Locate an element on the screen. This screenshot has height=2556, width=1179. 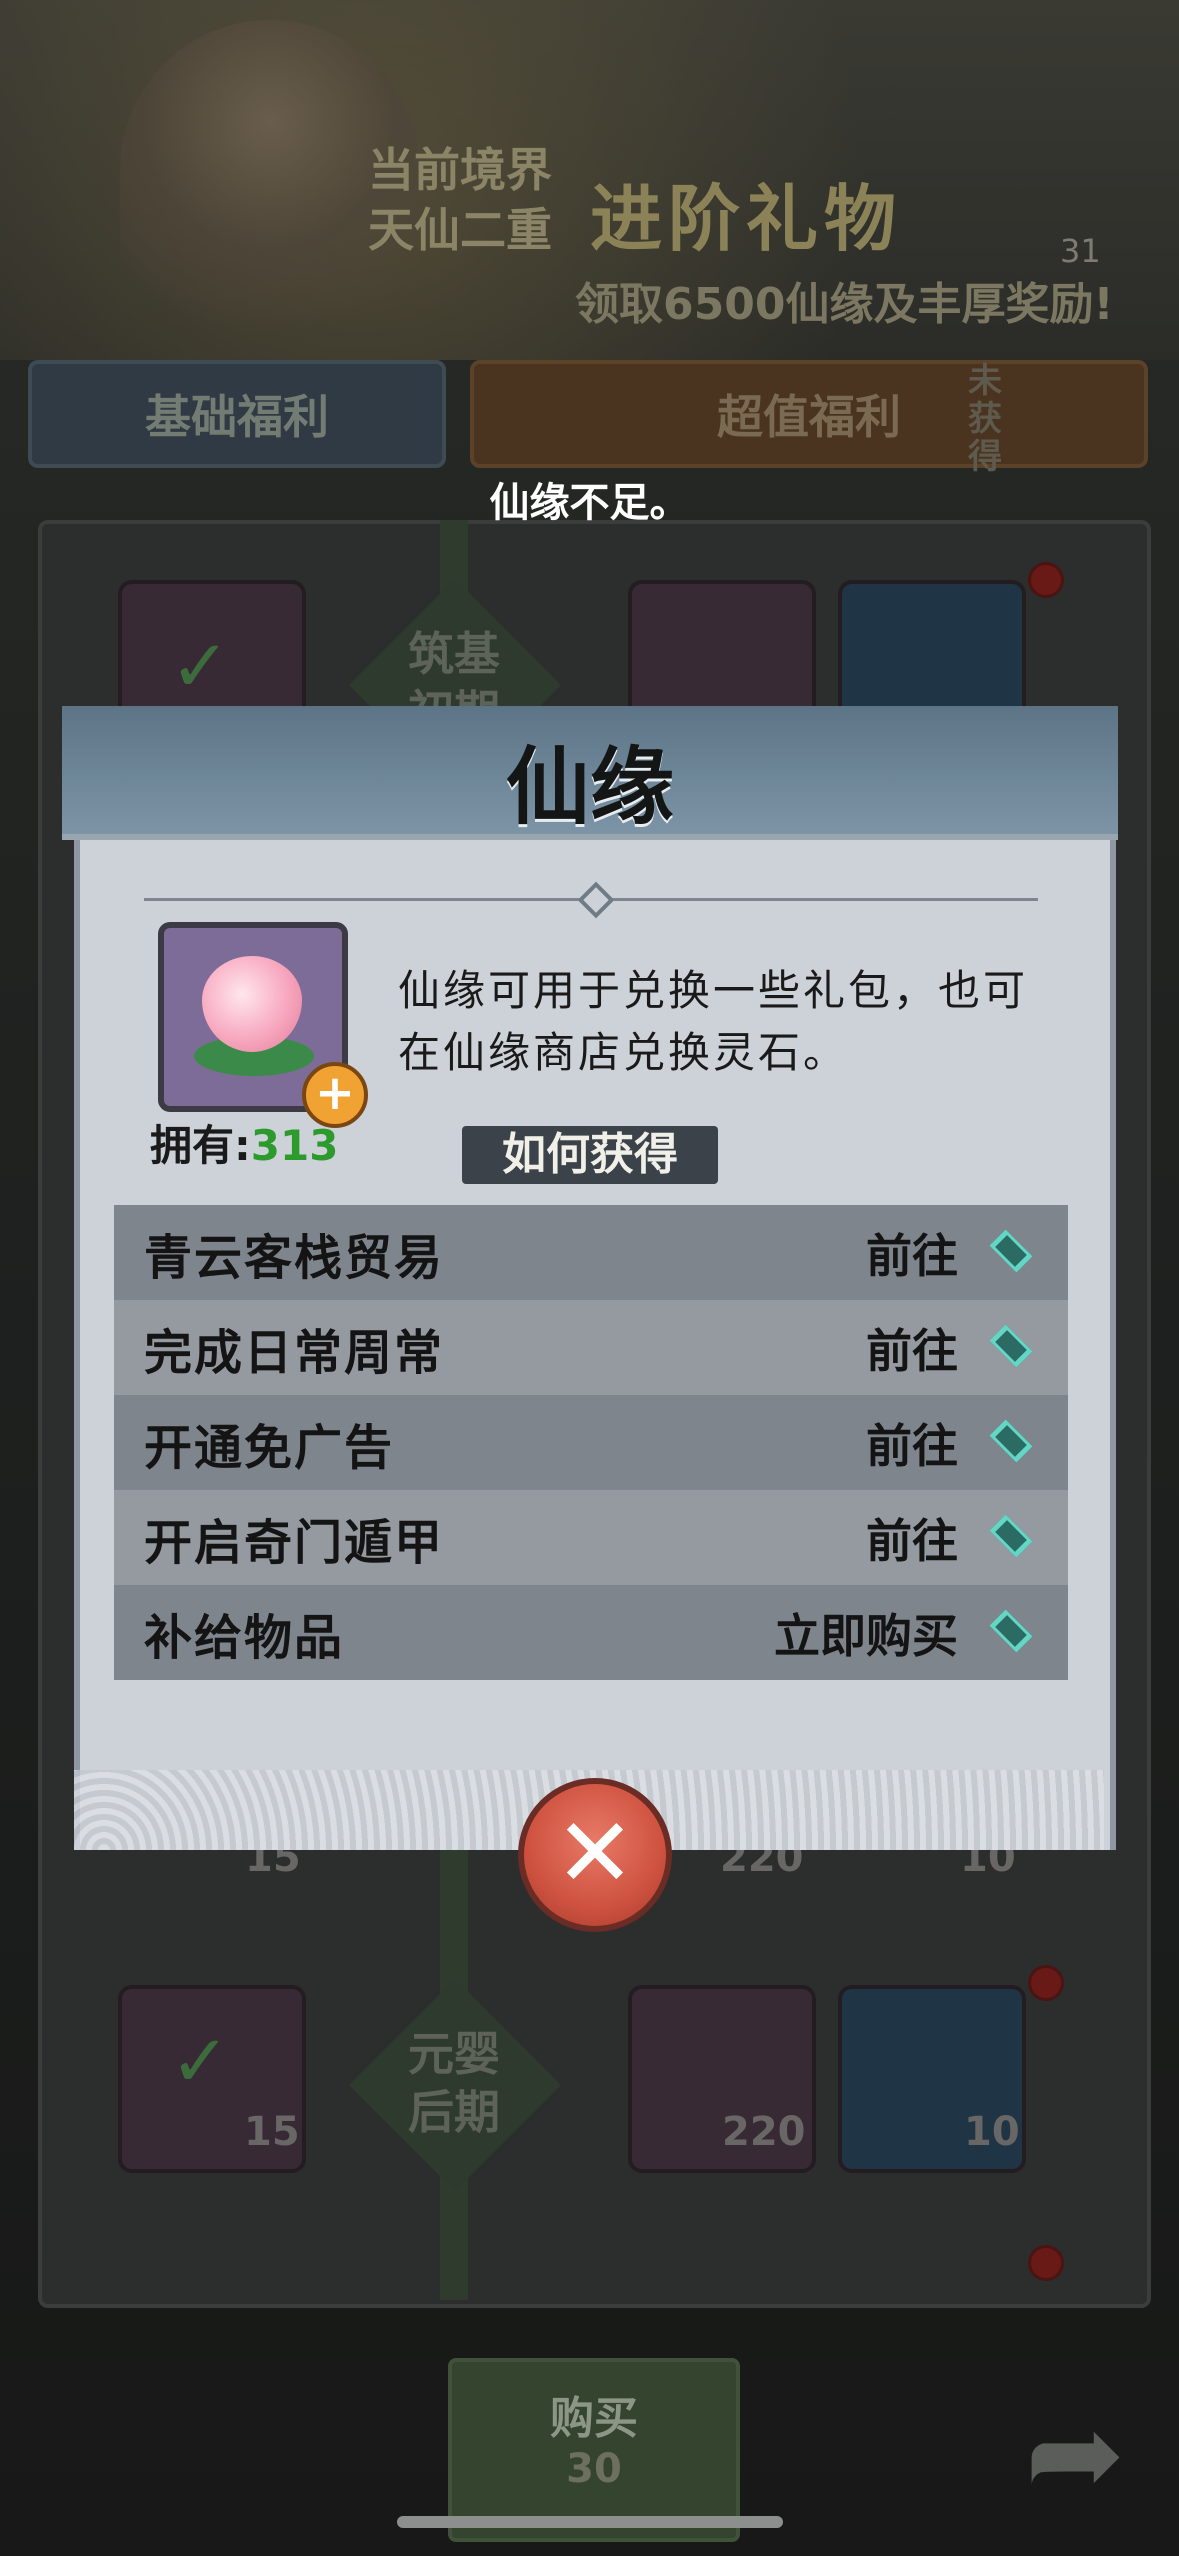
current-realm: 当前境界 天仙二重 is located at coordinates (460, 200).